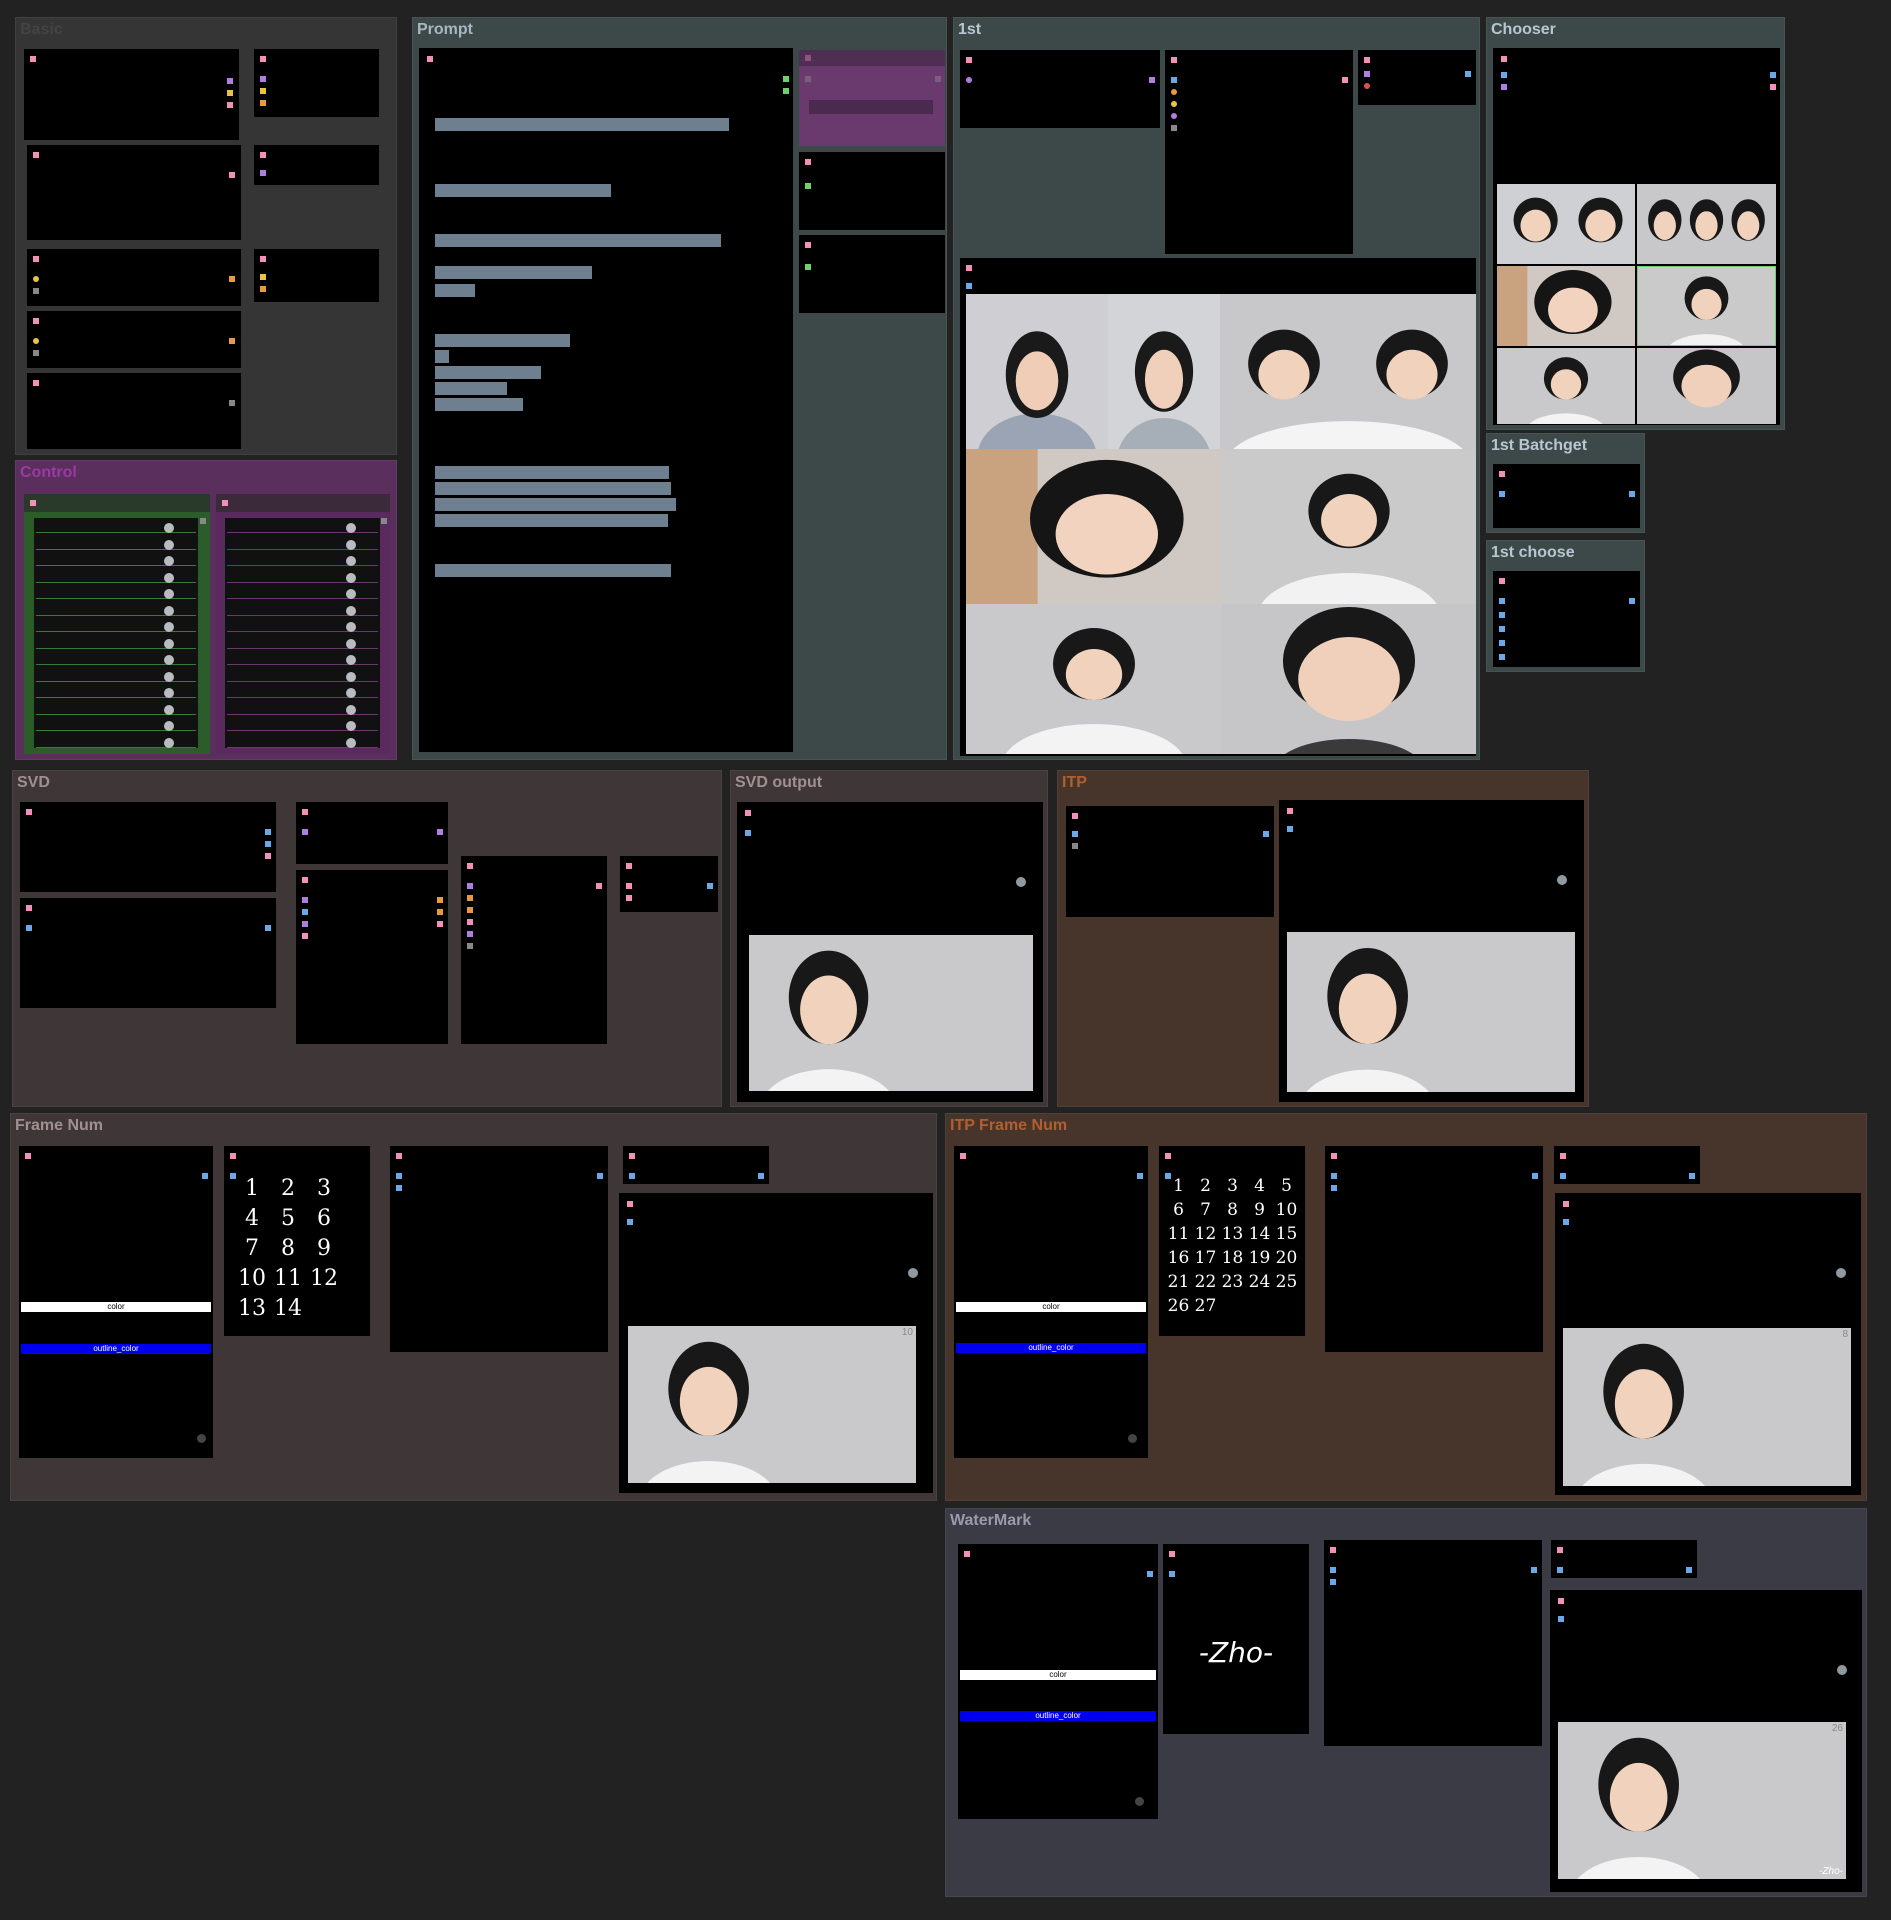  I want to click on watermark-output-image: 26 -Zho-, so click(1702, 1800).